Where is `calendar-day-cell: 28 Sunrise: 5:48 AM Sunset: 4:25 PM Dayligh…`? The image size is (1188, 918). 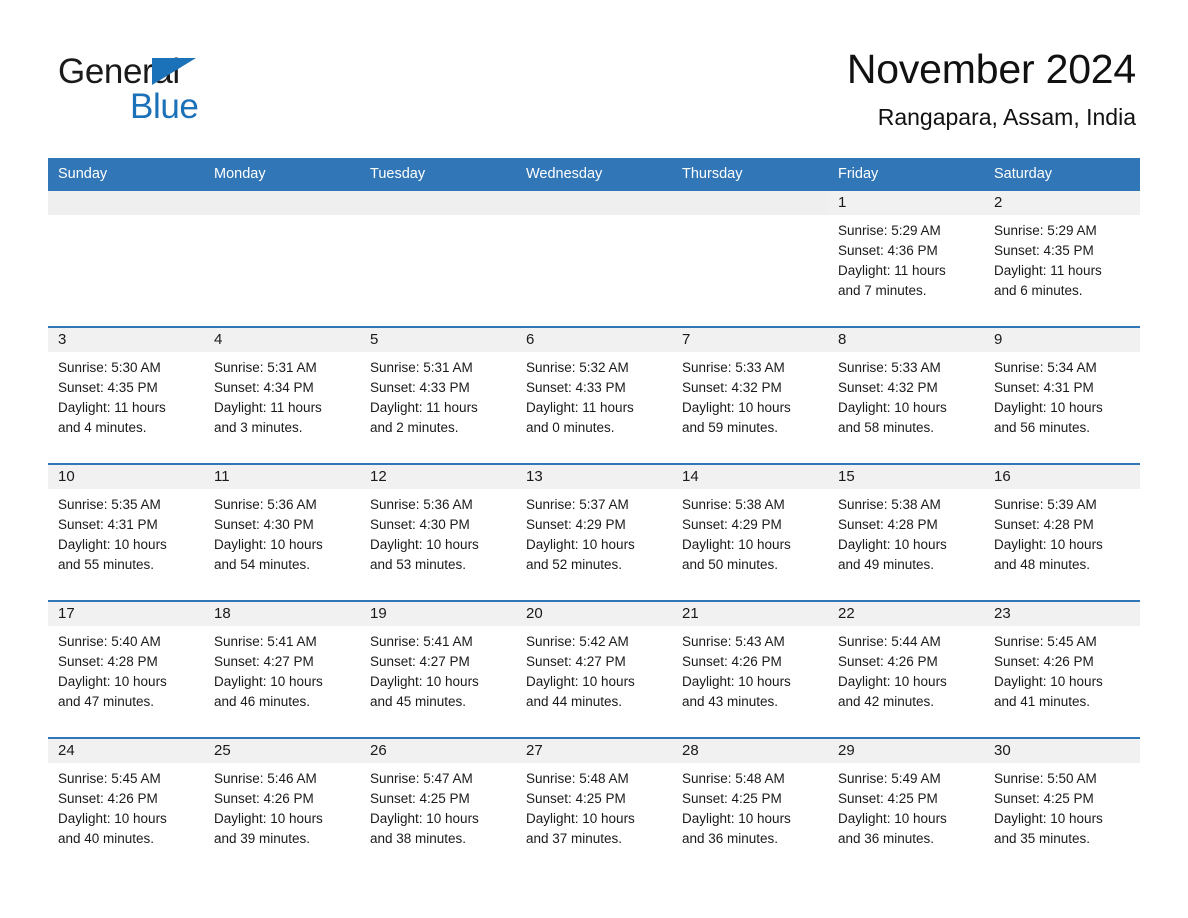 calendar-day-cell: 28 Sunrise: 5:48 AM Sunset: 4:25 PM Dayligh… is located at coordinates (750, 805).